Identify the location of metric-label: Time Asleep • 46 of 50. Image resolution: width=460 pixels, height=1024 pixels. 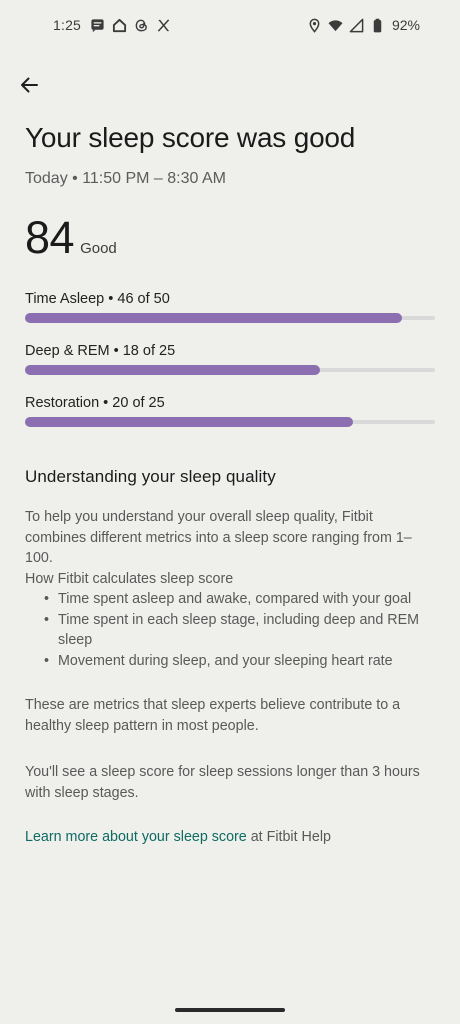
(97, 299).